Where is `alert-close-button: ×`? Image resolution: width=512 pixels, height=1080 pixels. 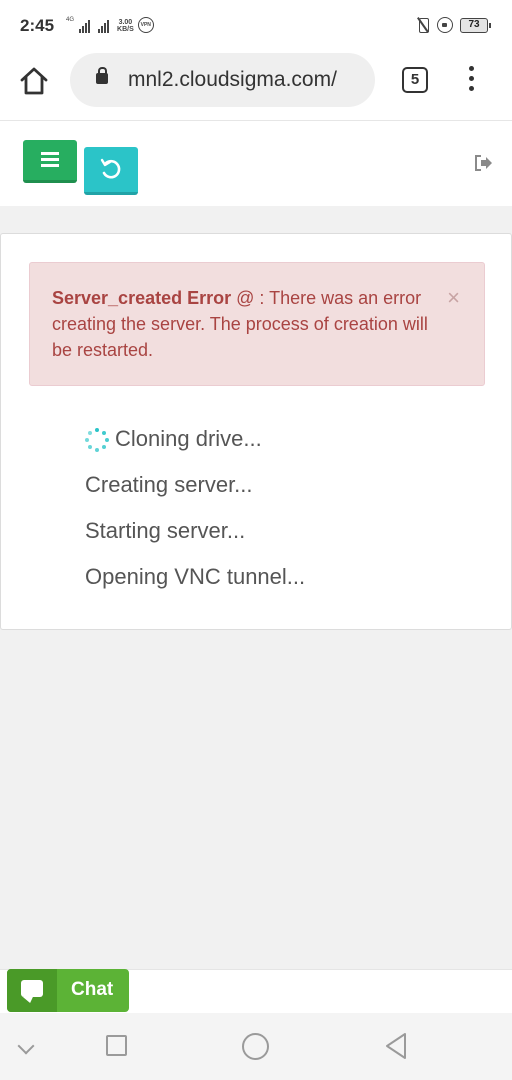 alert-close-button: × is located at coordinates (453, 298).